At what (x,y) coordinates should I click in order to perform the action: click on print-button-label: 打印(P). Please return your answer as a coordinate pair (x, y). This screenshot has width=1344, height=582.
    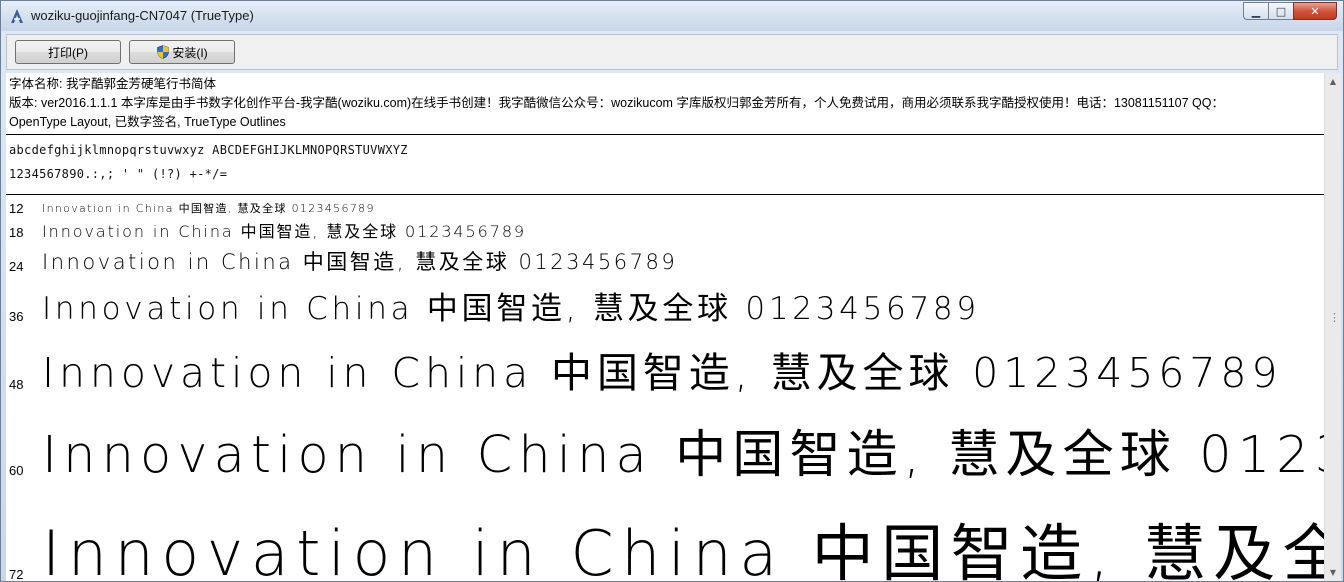
    Looking at the image, I should click on (68, 52).